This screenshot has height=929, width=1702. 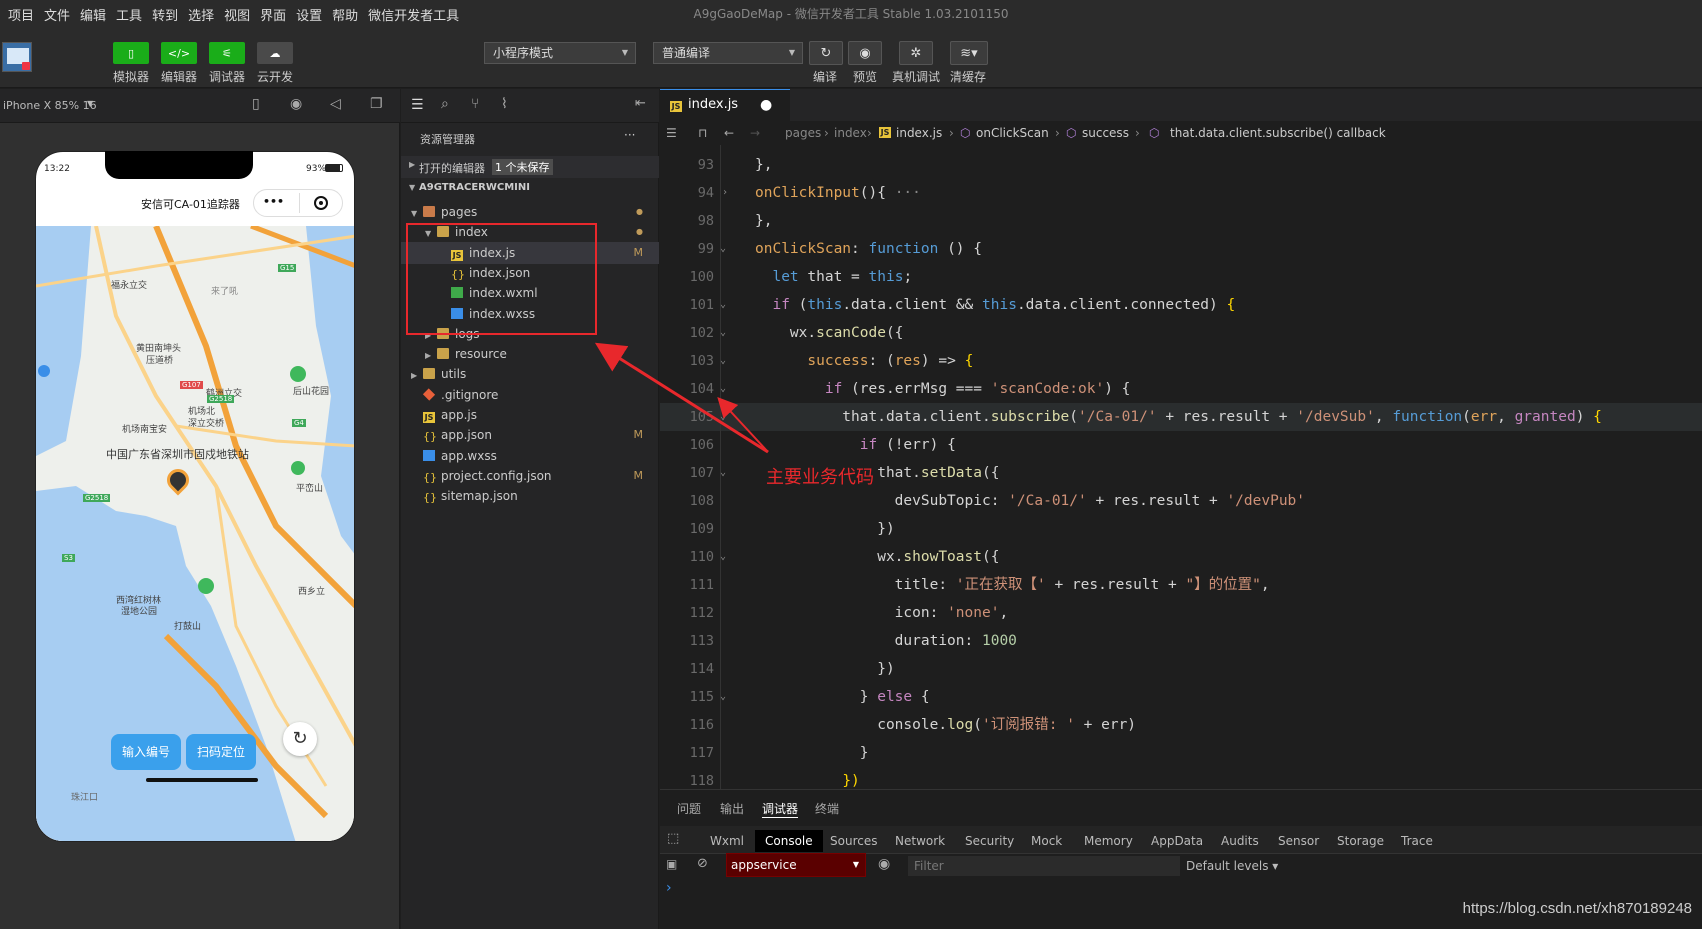 What do you see at coordinates (919, 133) in the screenshot?
I see `breadcrumb-item: index.js` at bounding box center [919, 133].